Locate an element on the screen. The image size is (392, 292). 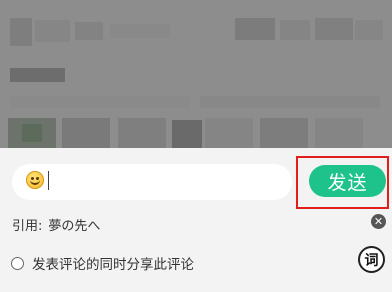
share-radio is located at coordinates (17, 263).